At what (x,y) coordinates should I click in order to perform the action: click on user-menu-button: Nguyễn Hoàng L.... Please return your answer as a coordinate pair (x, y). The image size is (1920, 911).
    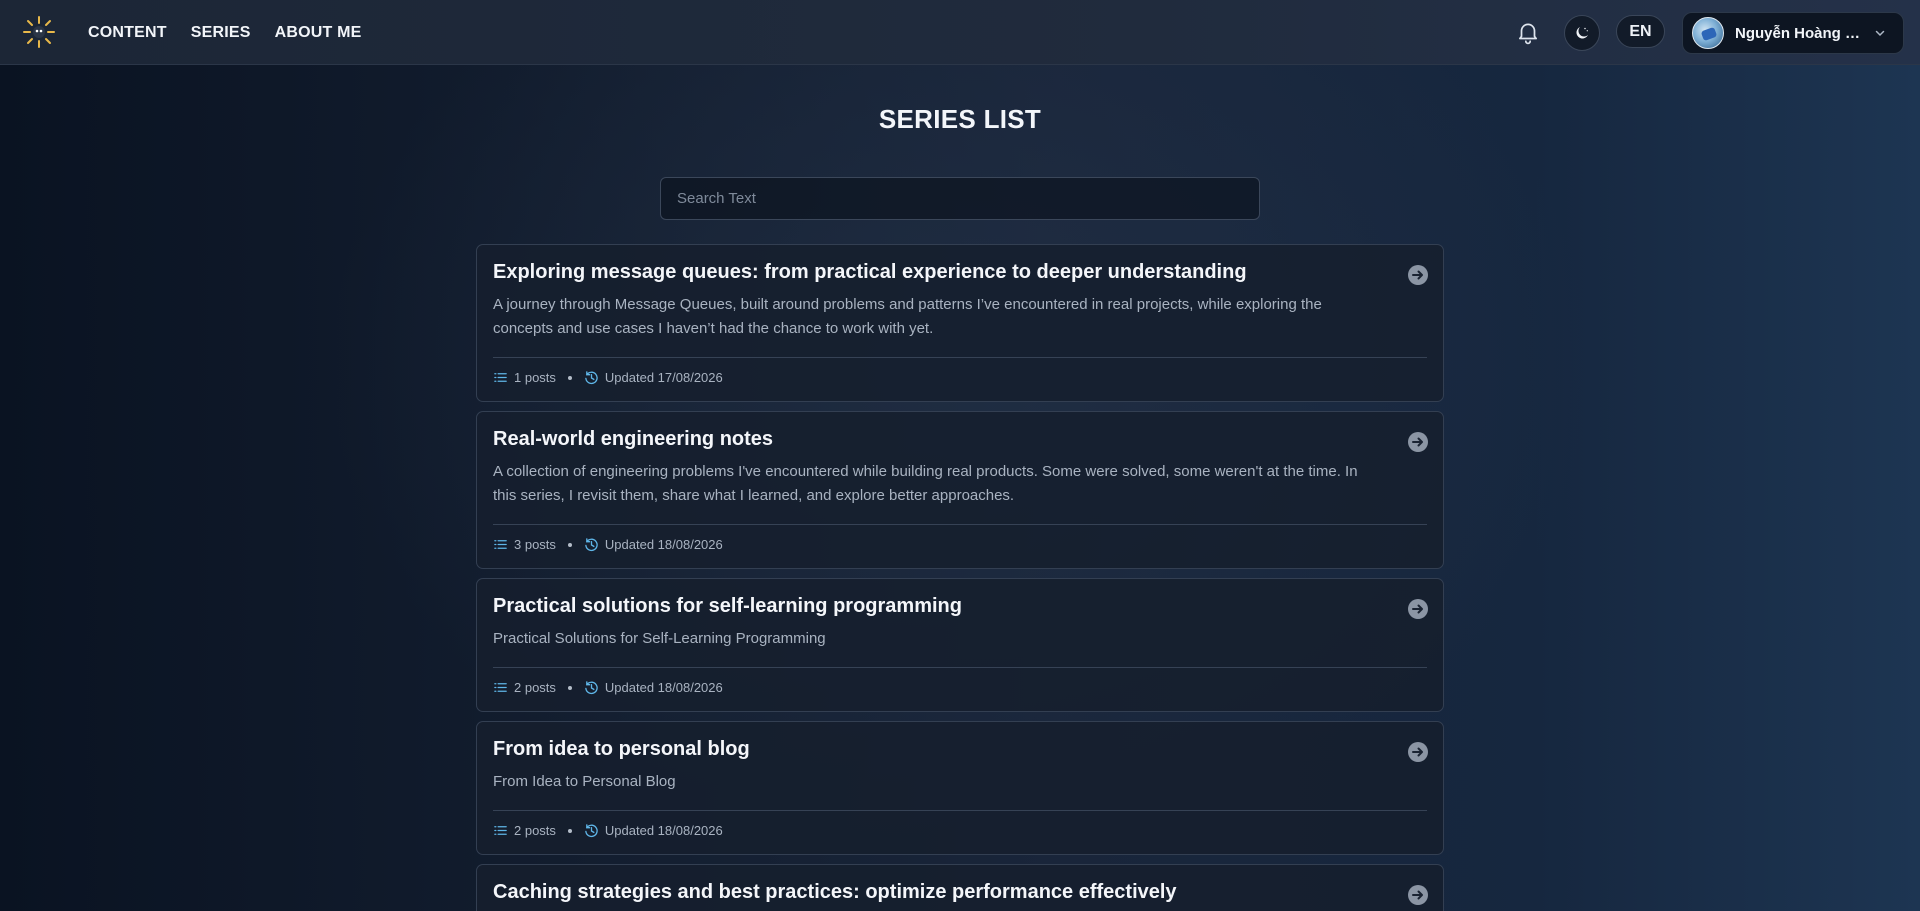
    Looking at the image, I should click on (1793, 33).